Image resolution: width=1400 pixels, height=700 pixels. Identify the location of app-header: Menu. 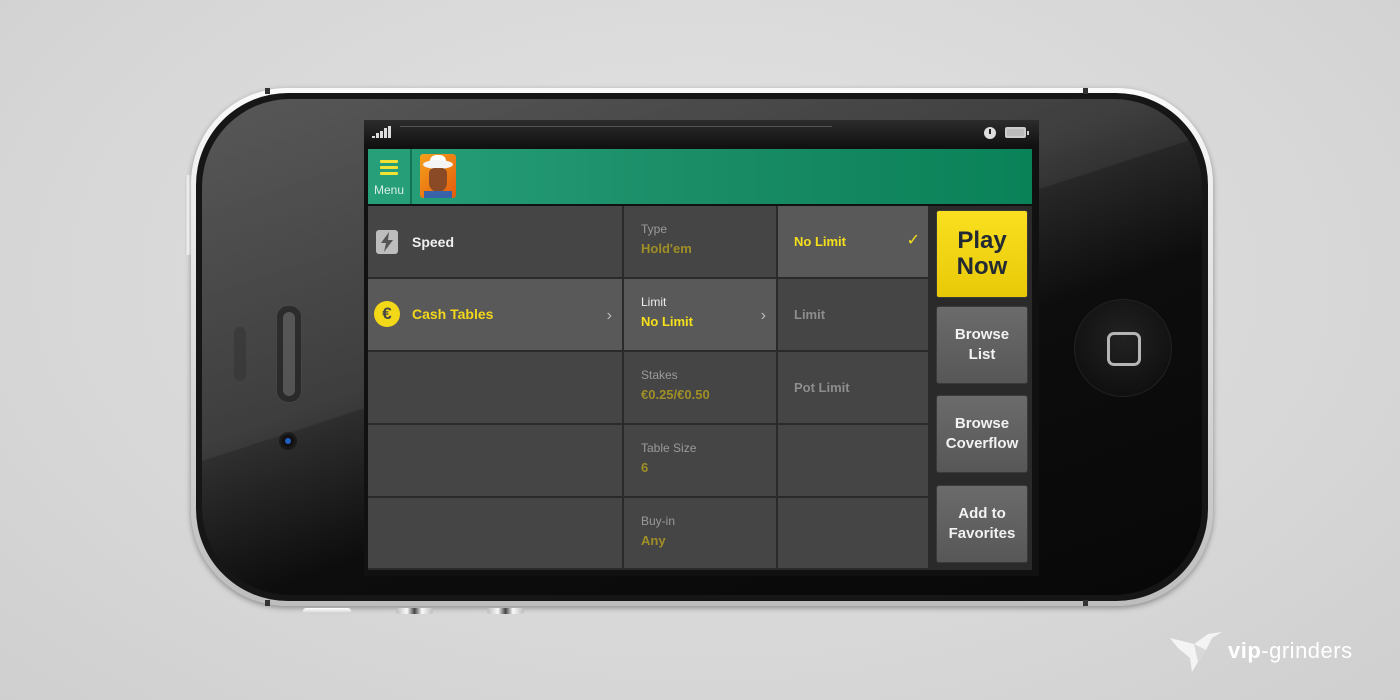
(700, 176).